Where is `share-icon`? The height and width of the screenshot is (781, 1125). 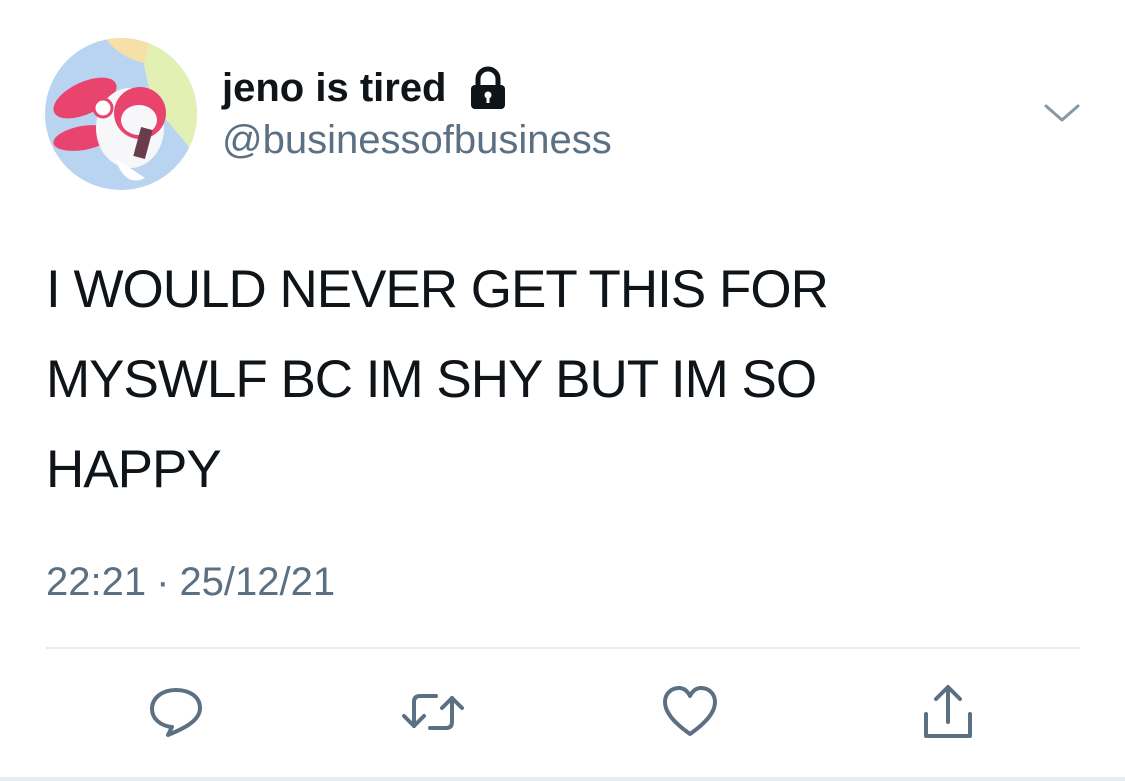
share-icon is located at coordinates (948, 711).